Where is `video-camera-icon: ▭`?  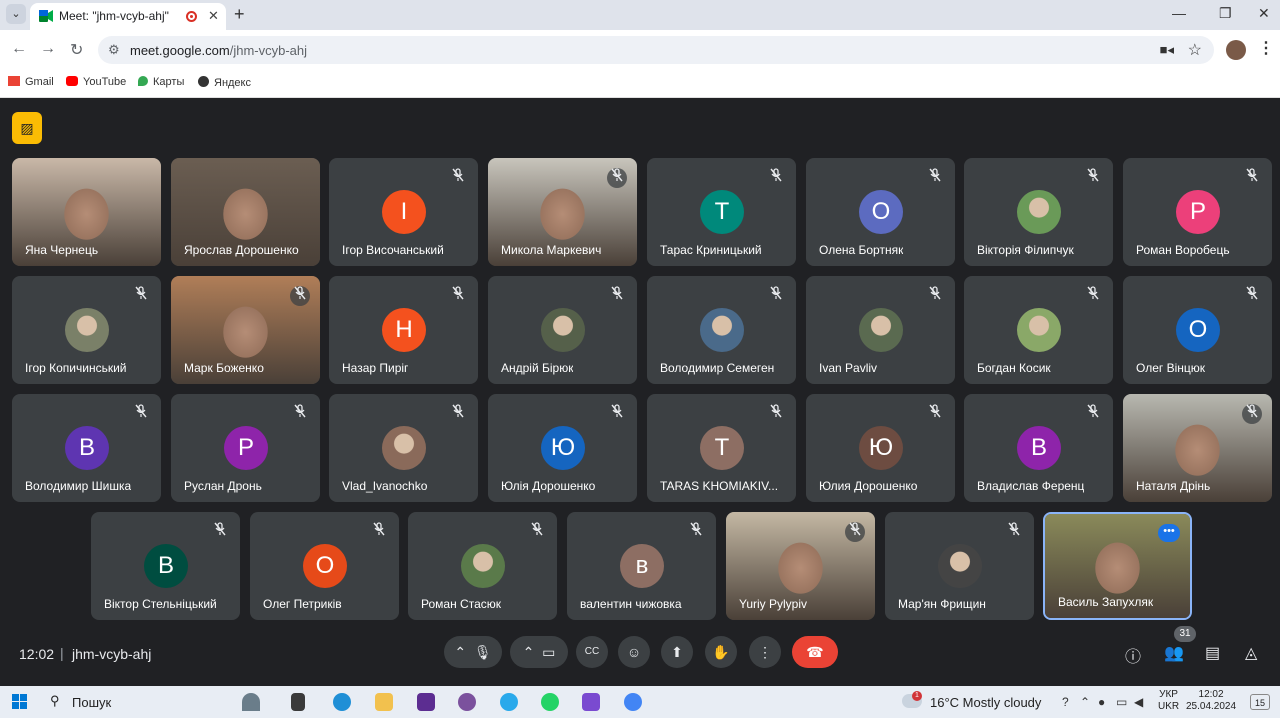
video-camera-icon: ▭ is located at coordinates (548, 652).